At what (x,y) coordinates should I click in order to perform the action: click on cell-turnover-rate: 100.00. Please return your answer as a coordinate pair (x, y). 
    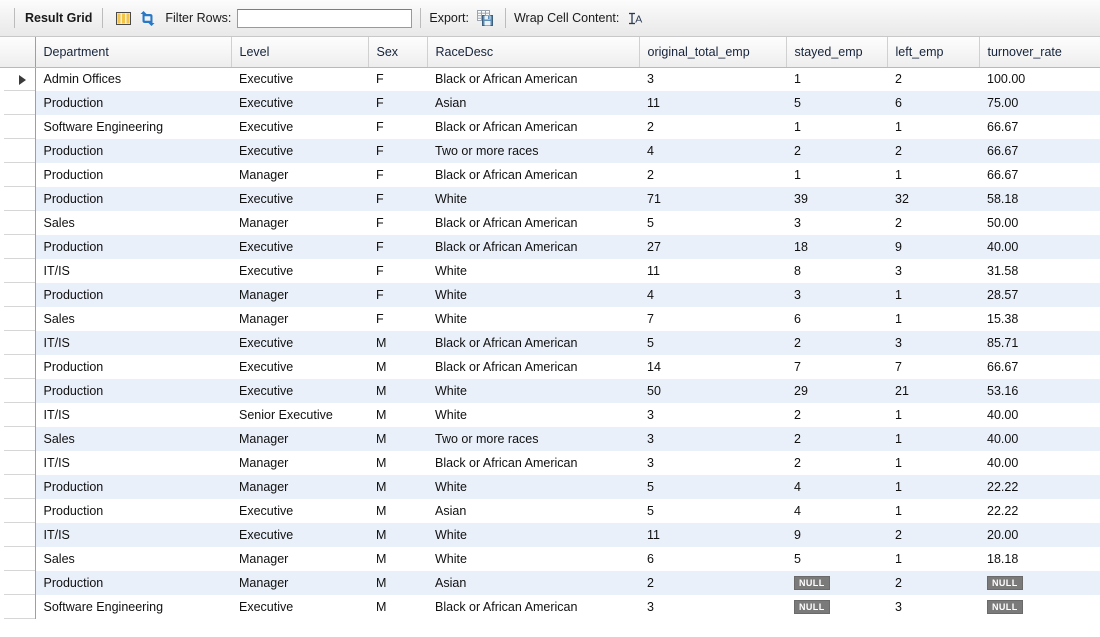
    Looking at the image, I should click on (1039, 79).